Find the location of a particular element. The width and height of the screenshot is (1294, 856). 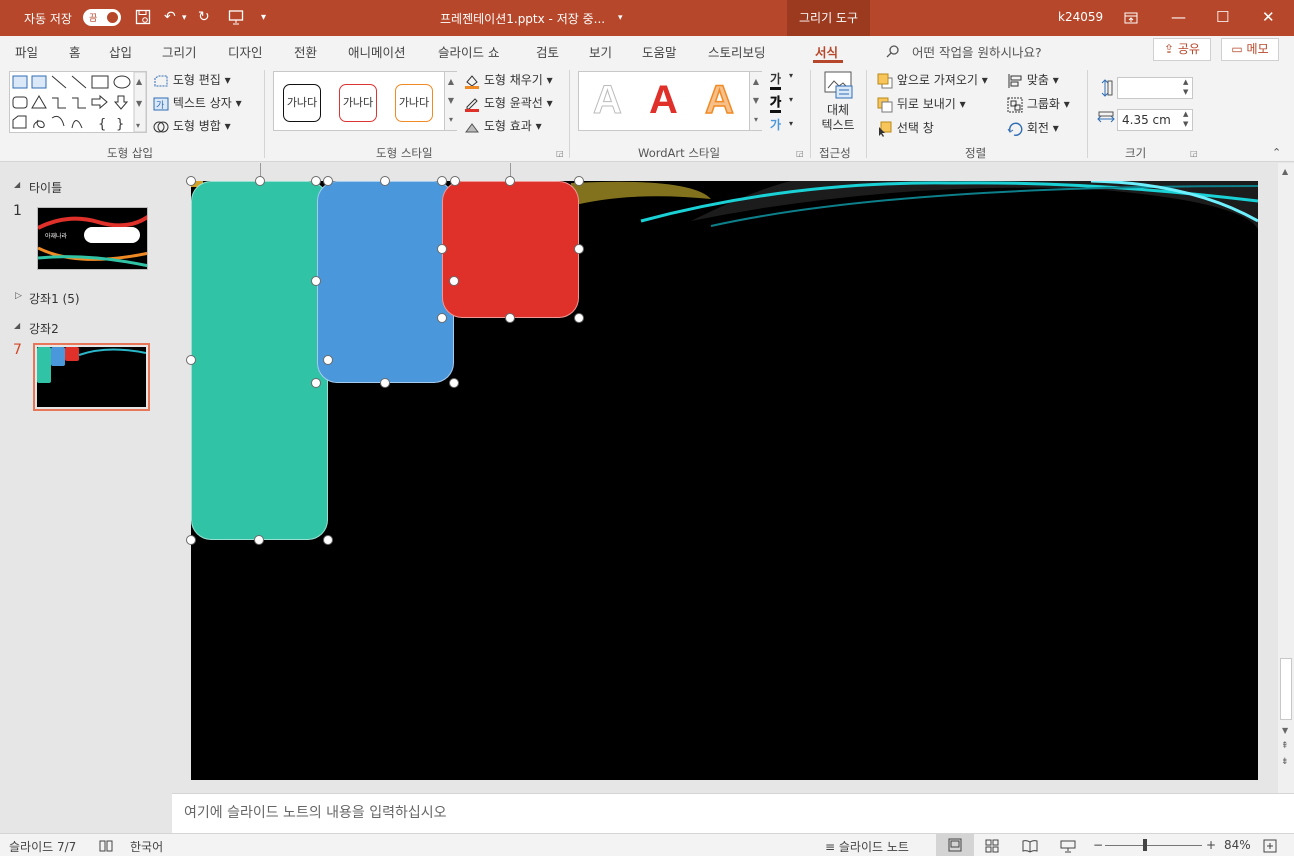

merge-shapes-button: 도형 병합 ▾ is located at coordinates (192, 125).